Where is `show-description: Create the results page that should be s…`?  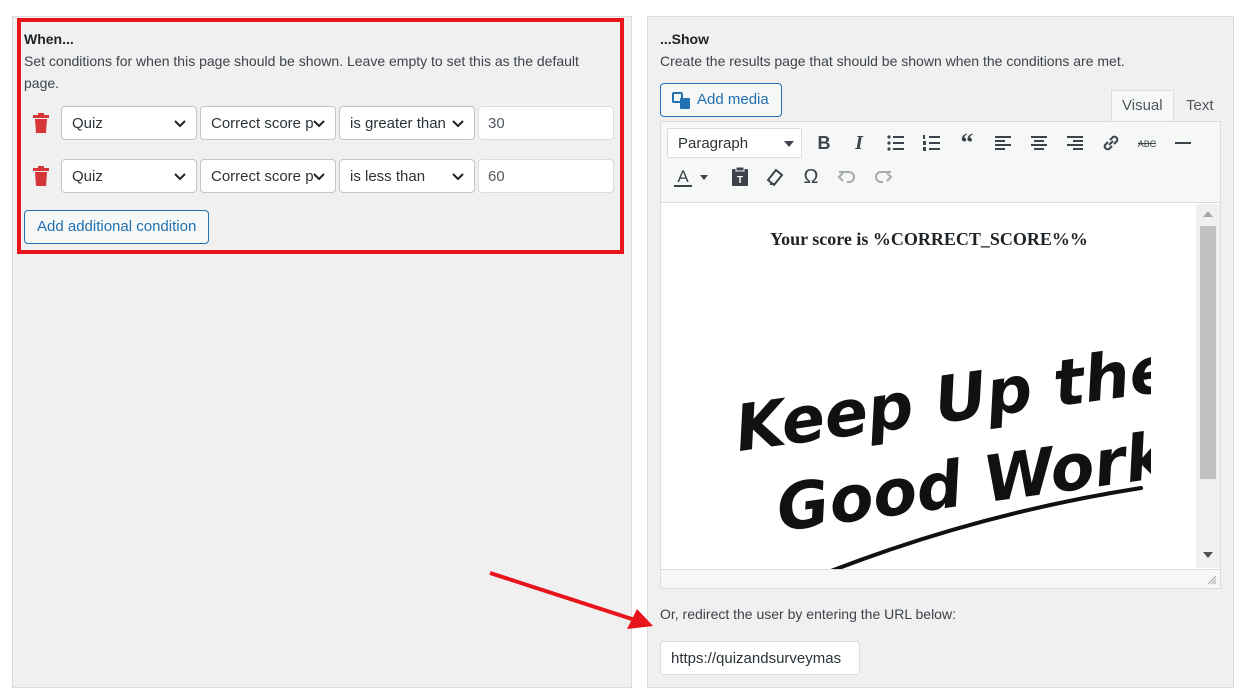 show-description: Create the results page that should be s… is located at coordinates (892, 61).